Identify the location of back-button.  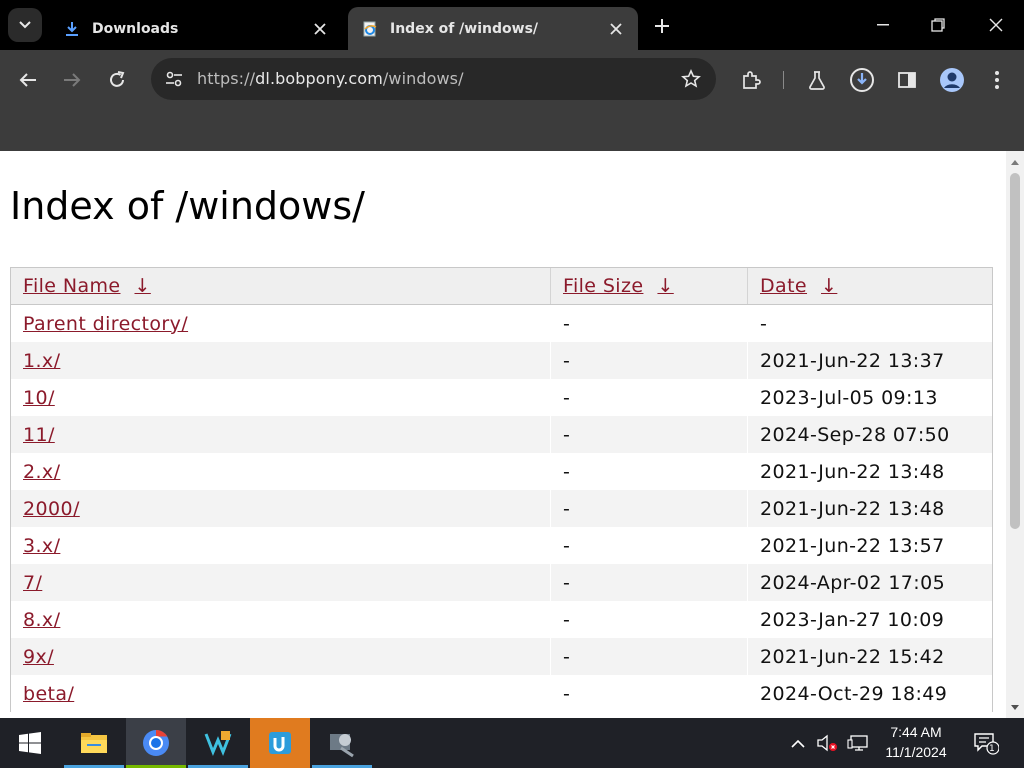
(28, 80).